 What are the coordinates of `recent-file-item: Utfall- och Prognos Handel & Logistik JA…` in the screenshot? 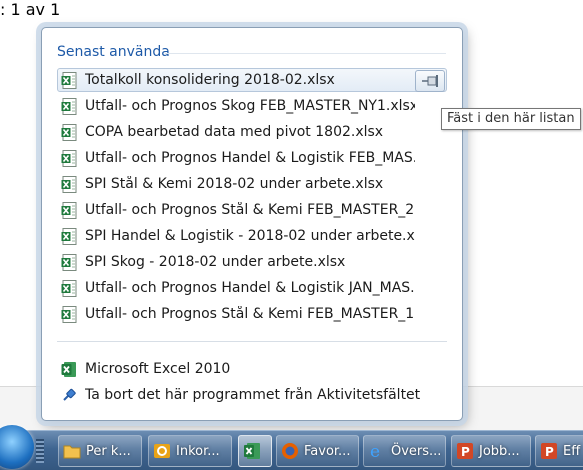 It's located at (252, 288).